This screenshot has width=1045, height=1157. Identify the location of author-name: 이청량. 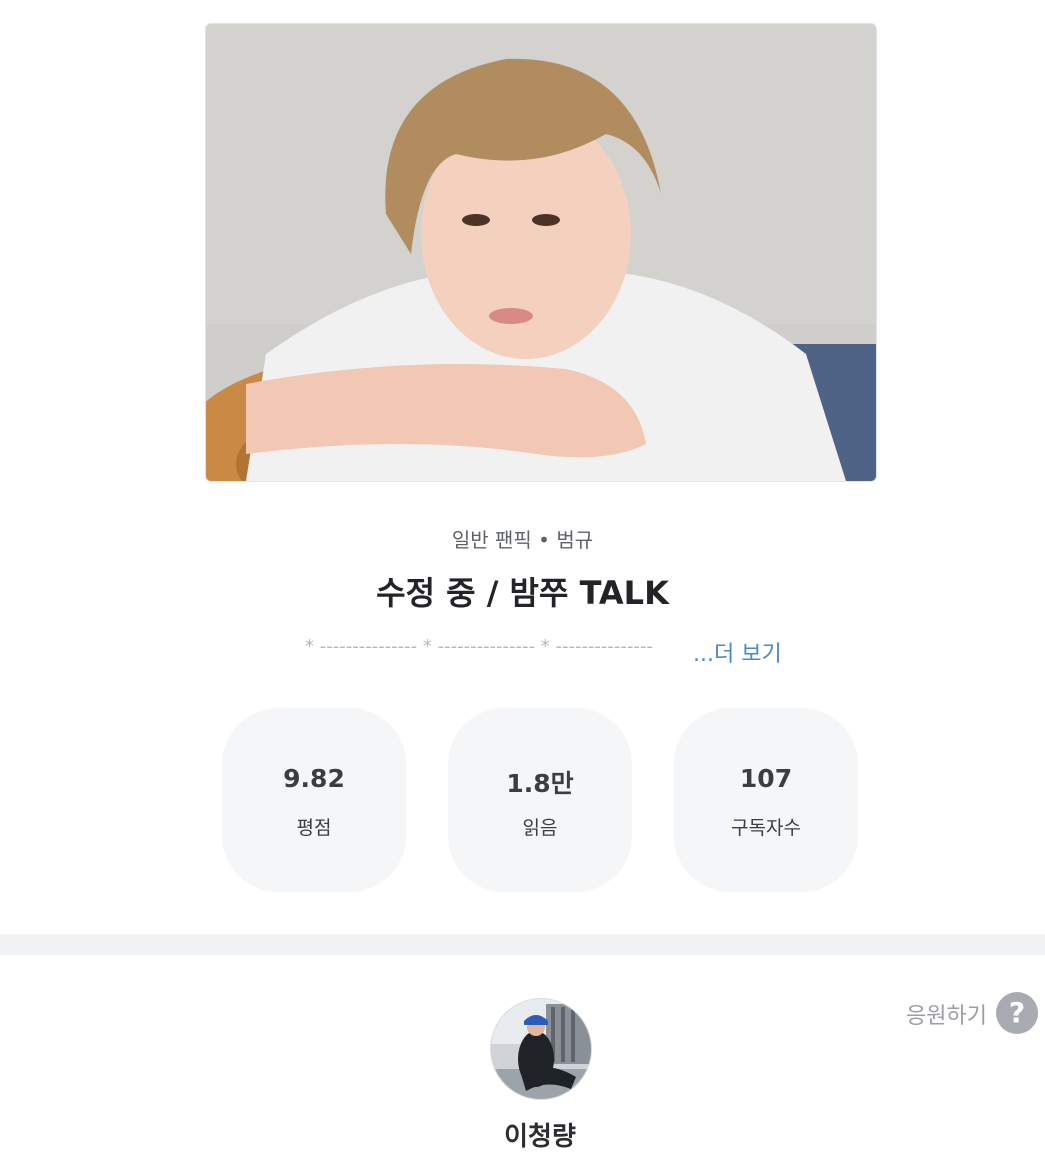
(522, 1134).